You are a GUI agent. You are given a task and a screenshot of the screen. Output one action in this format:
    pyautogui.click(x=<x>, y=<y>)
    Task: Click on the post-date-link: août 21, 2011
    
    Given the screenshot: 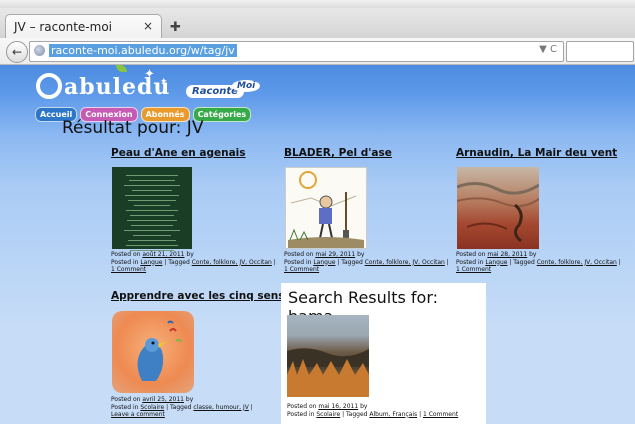 What is the action you would take?
    pyautogui.click(x=163, y=254)
    